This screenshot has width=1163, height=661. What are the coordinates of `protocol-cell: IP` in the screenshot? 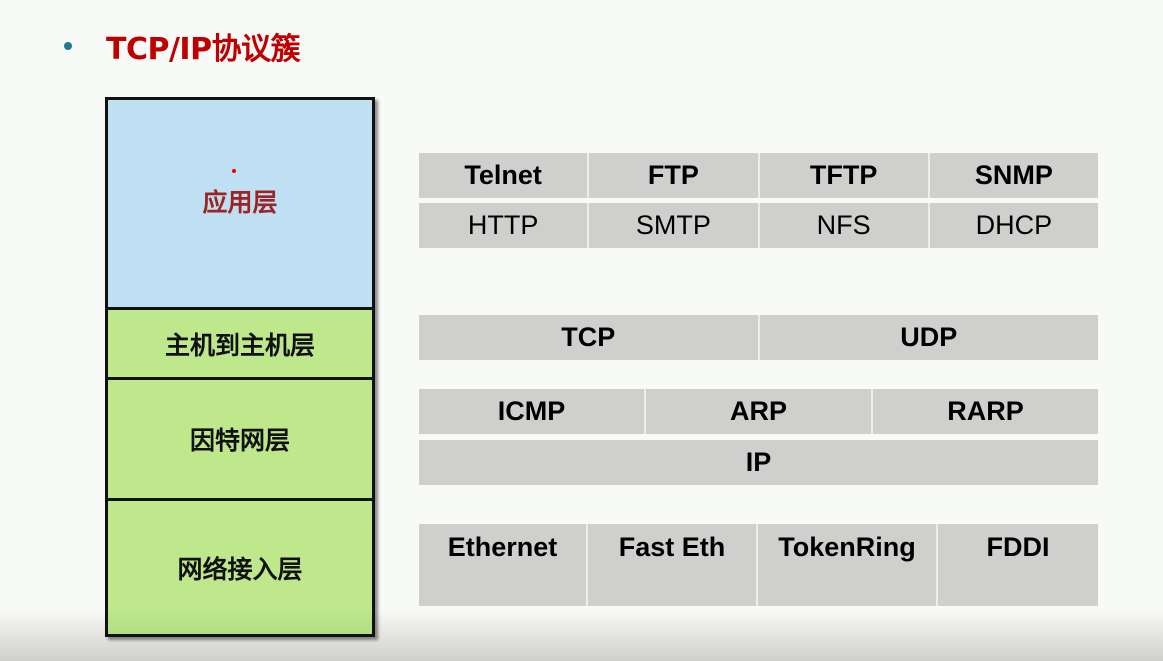 It's located at (758, 462).